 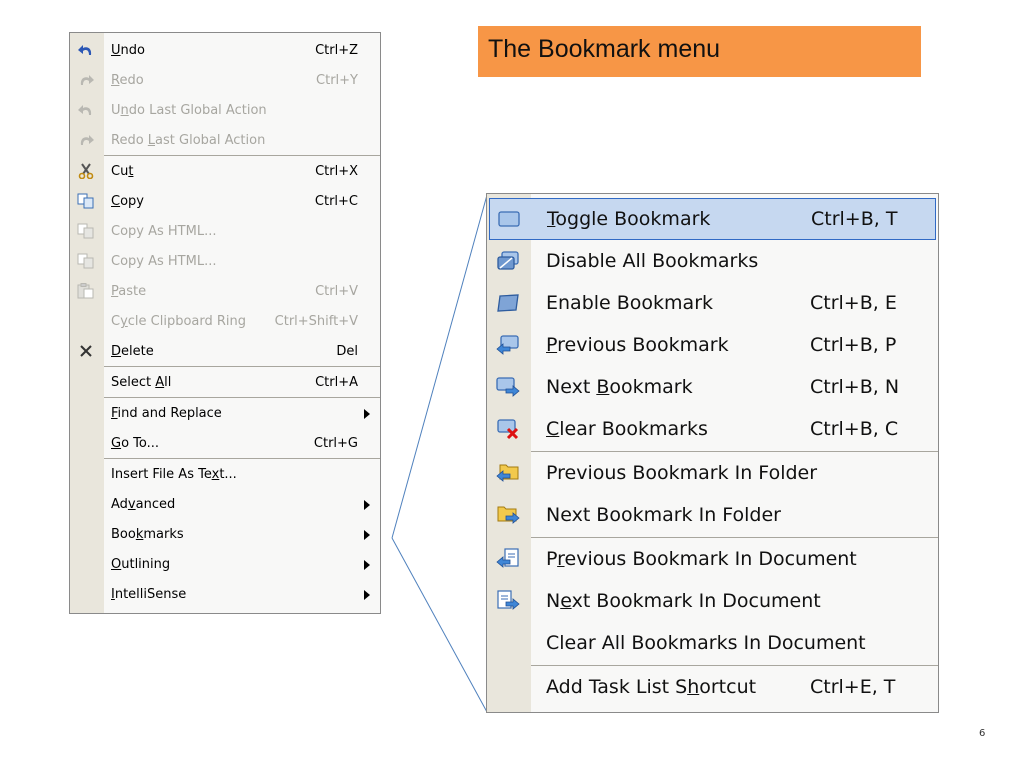 What do you see at coordinates (508, 303) in the screenshot?
I see `enable-bookmark-icon` at bounding box center [508, 303].